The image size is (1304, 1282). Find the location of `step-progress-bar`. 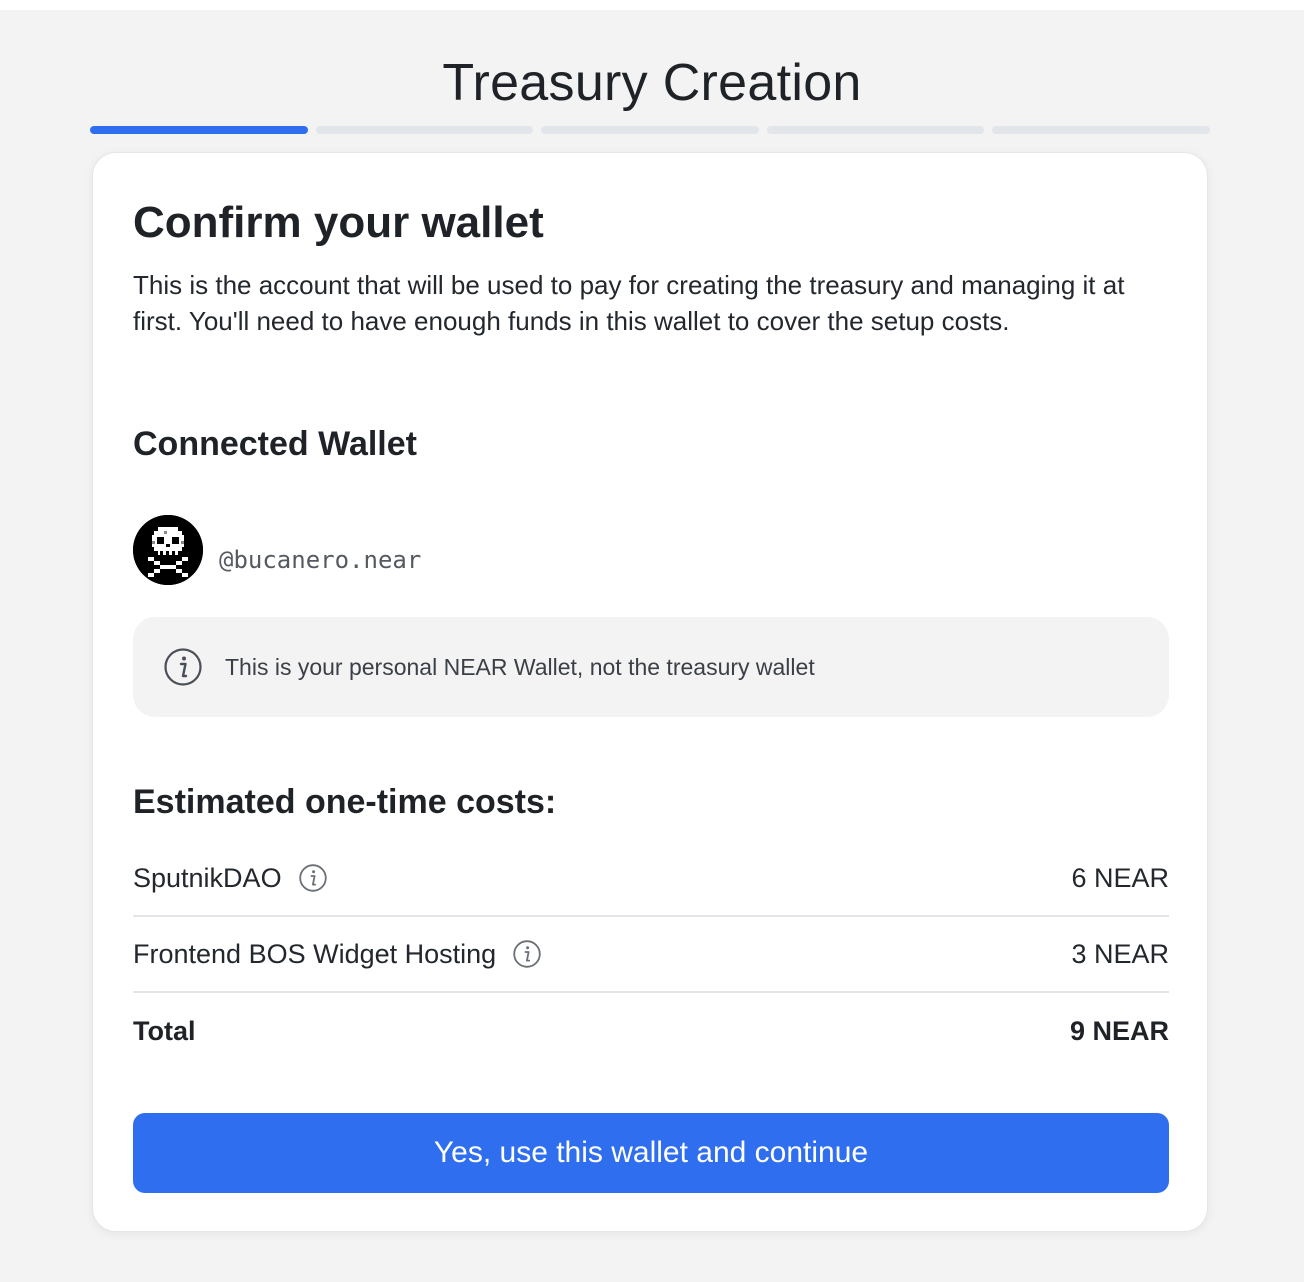

step-progress-bar is located at coordinates (650, 130).